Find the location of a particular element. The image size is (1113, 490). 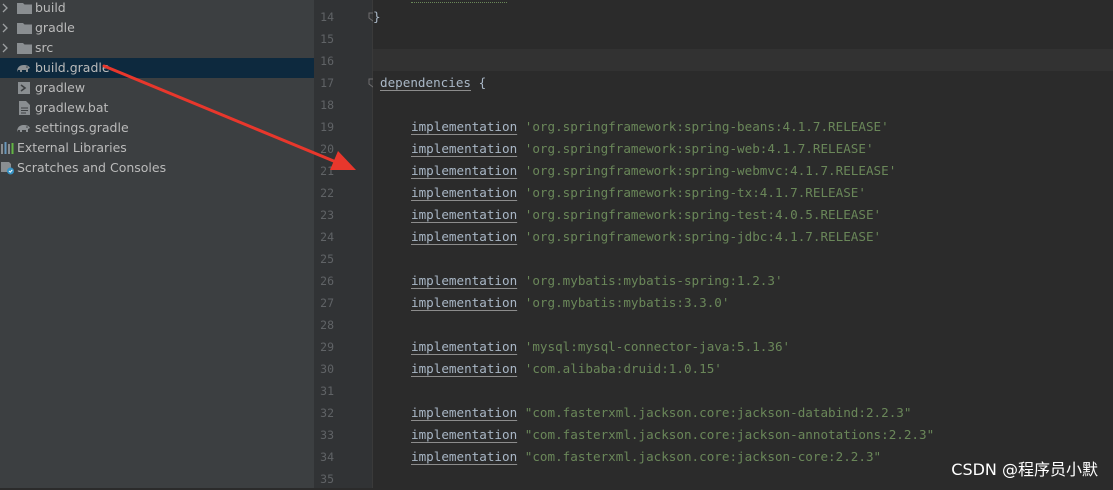

line-number: 16 is located at coordinates (327, 61).